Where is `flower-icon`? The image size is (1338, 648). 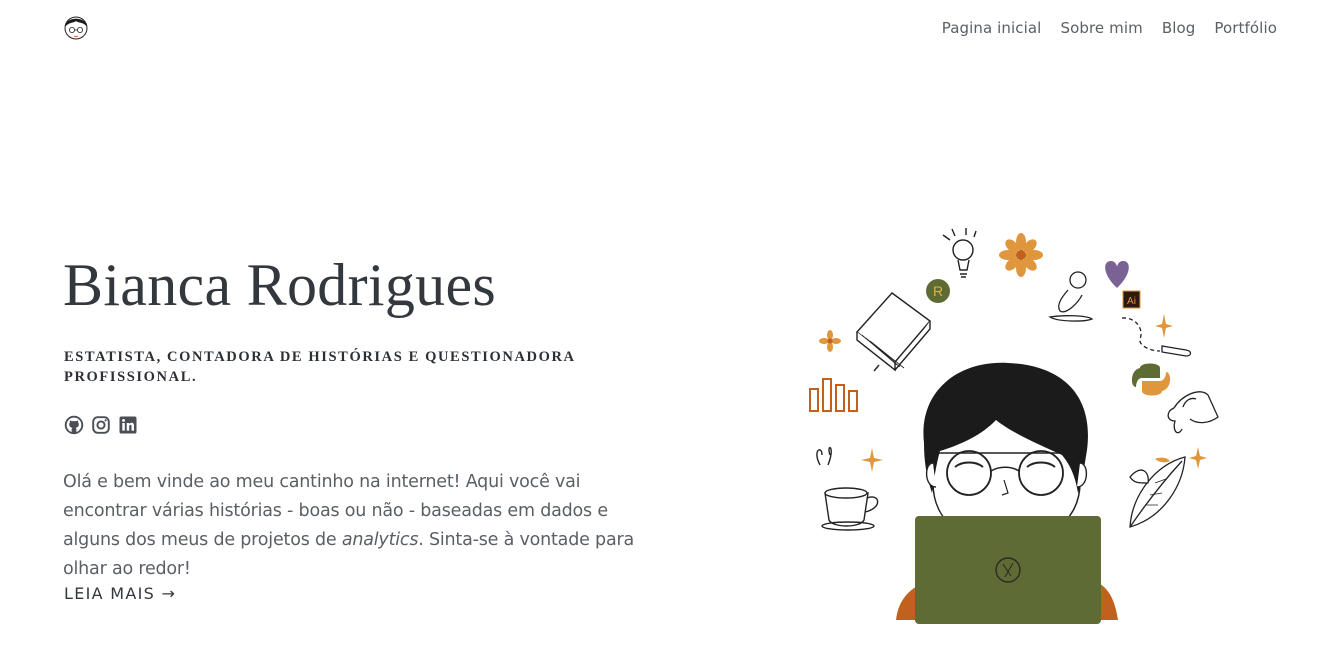 flower-icon is located at coordinates (1021, 255).